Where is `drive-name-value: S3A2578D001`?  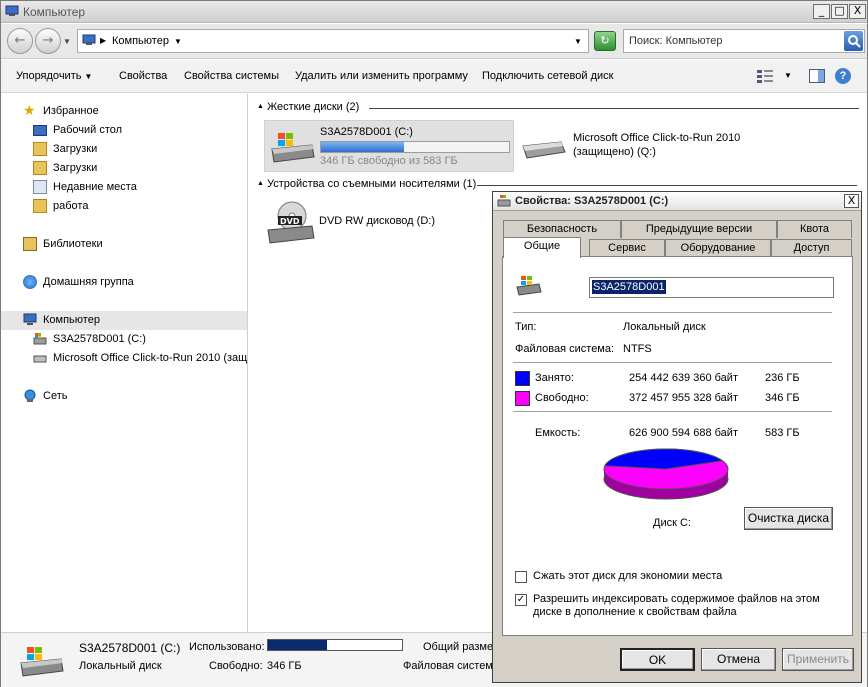 drive-name-value: S3A2578D001 is located at coordinates (629, 287).